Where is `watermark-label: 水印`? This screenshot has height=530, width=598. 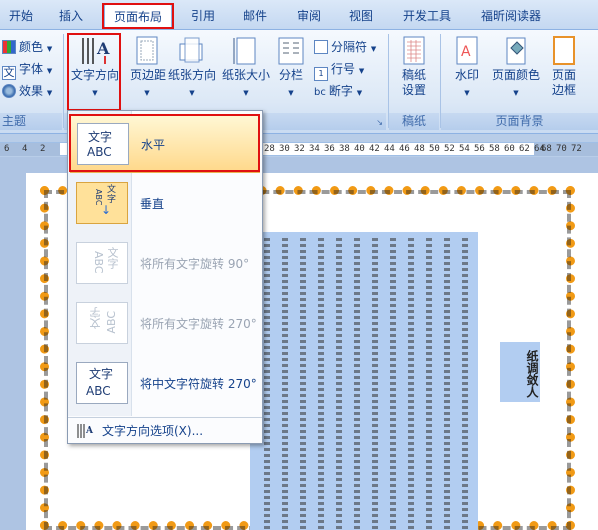
watermark-label: 水印 is located at coordinates (466, 75).